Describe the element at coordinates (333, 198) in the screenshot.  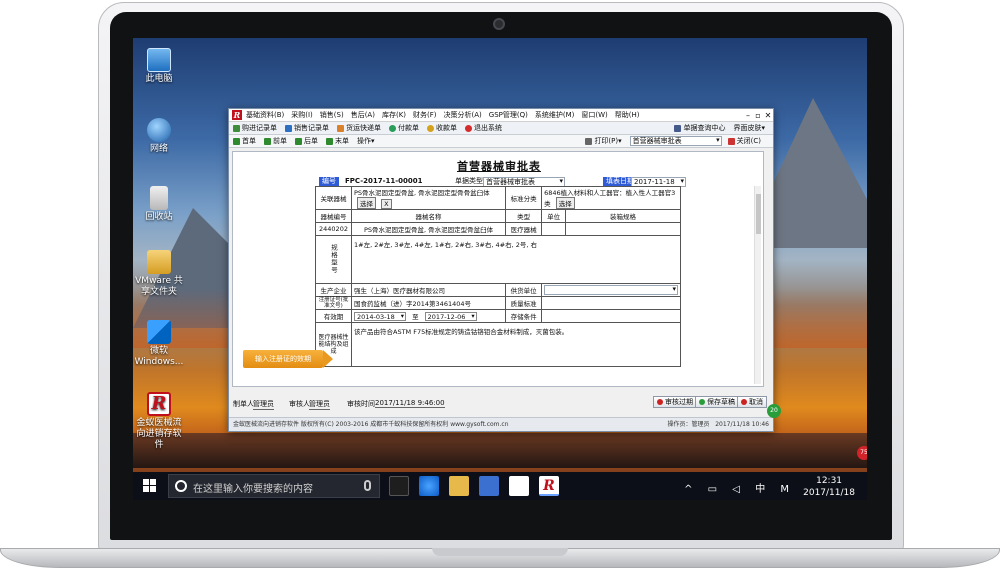
I see `related-label: 关联器械` at that location.